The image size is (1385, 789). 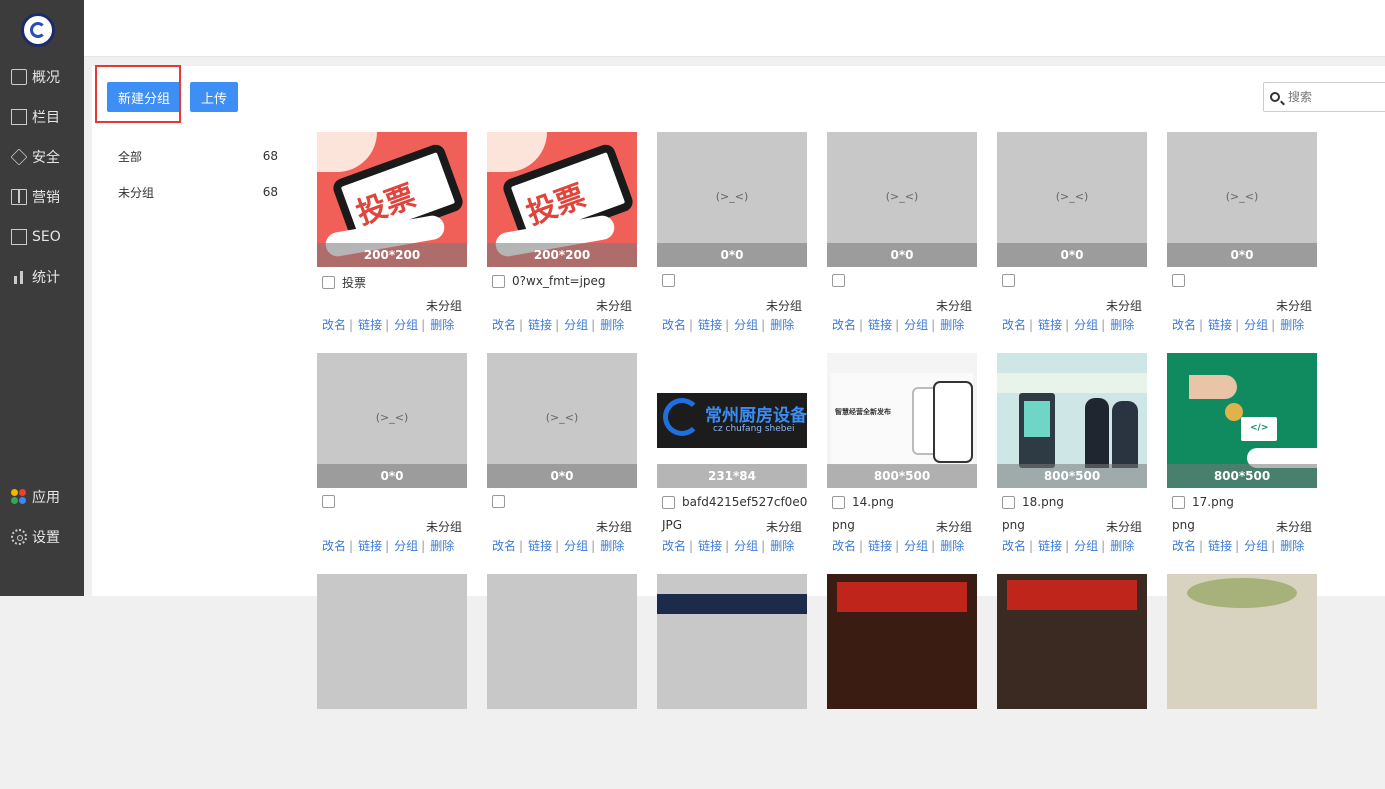 I want to click on image-thumbnail: 常州厨房设备 cz chufang shebei 231*84, so click(x=732, y=420).